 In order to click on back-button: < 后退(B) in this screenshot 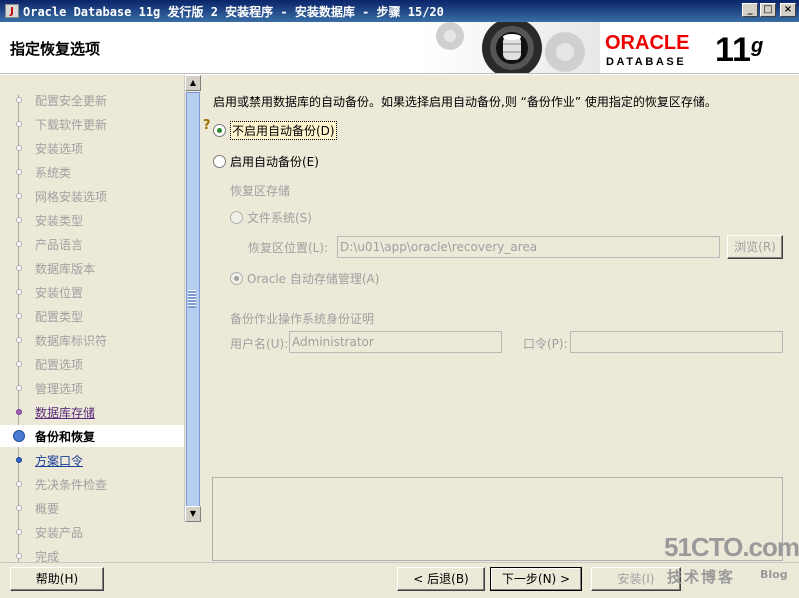, I will do `click(441, 579)`.